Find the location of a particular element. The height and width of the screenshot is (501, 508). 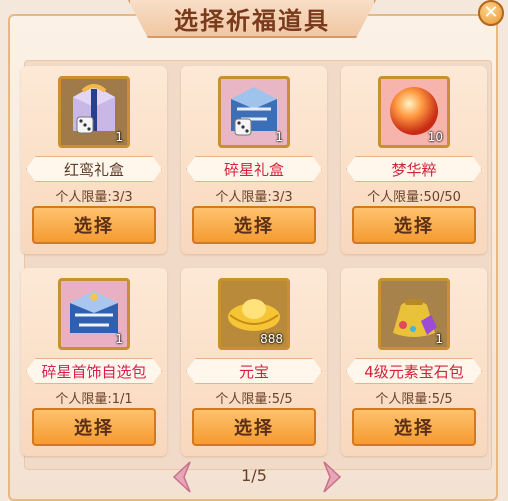

red-phoenix-gift-box-icon: 1 is located at coordinates (94, 112).